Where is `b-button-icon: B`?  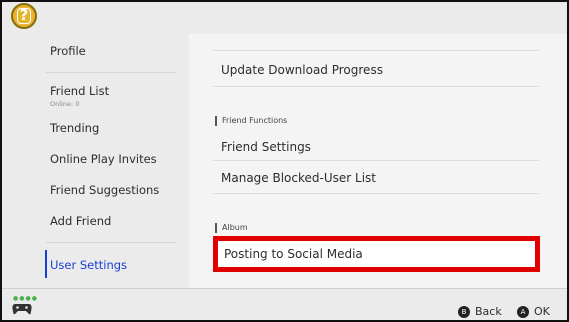 b-button-icon: B is located at coordinates (464, 312).